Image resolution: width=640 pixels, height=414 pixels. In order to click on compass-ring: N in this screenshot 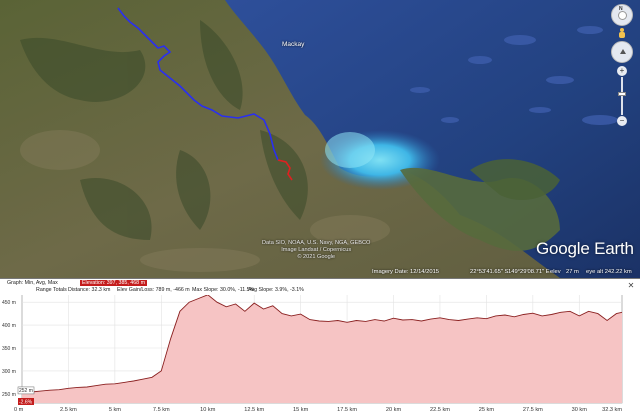, I will do `click(622, 15)`.